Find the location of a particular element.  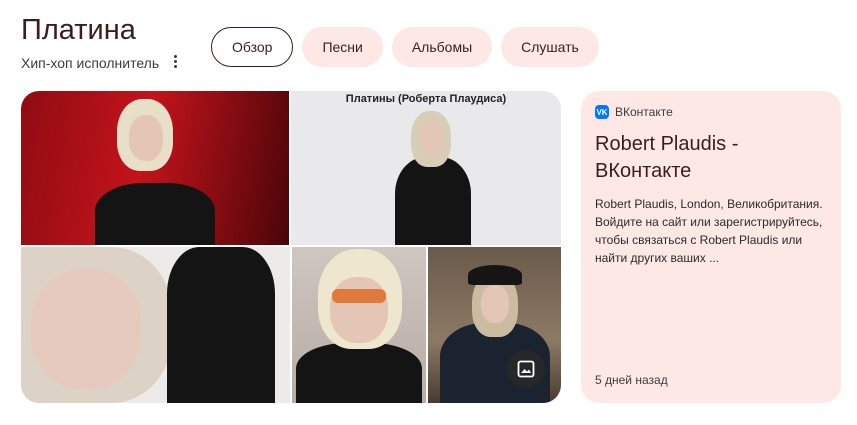

page-title: Платина is located at coordinates (78, 30).